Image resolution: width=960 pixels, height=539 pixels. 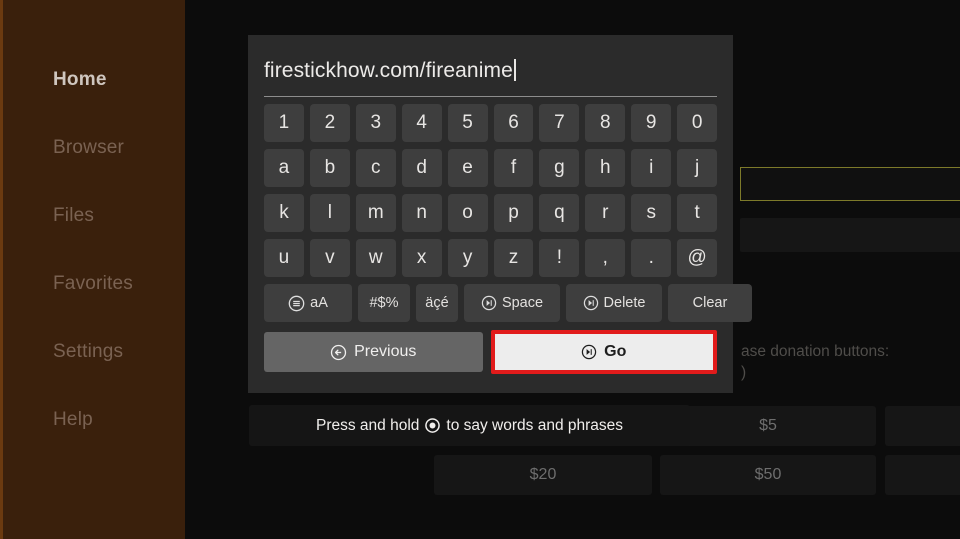 I want to click on sidebar-item-label: Files, so click(x=74, y=215).